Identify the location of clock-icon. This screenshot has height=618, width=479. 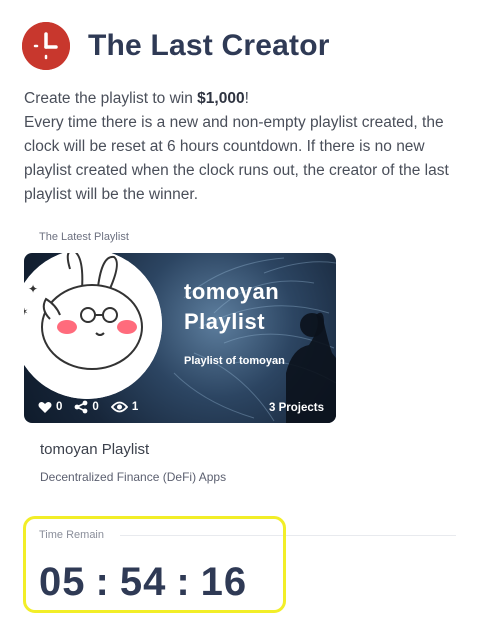
(46, 46).